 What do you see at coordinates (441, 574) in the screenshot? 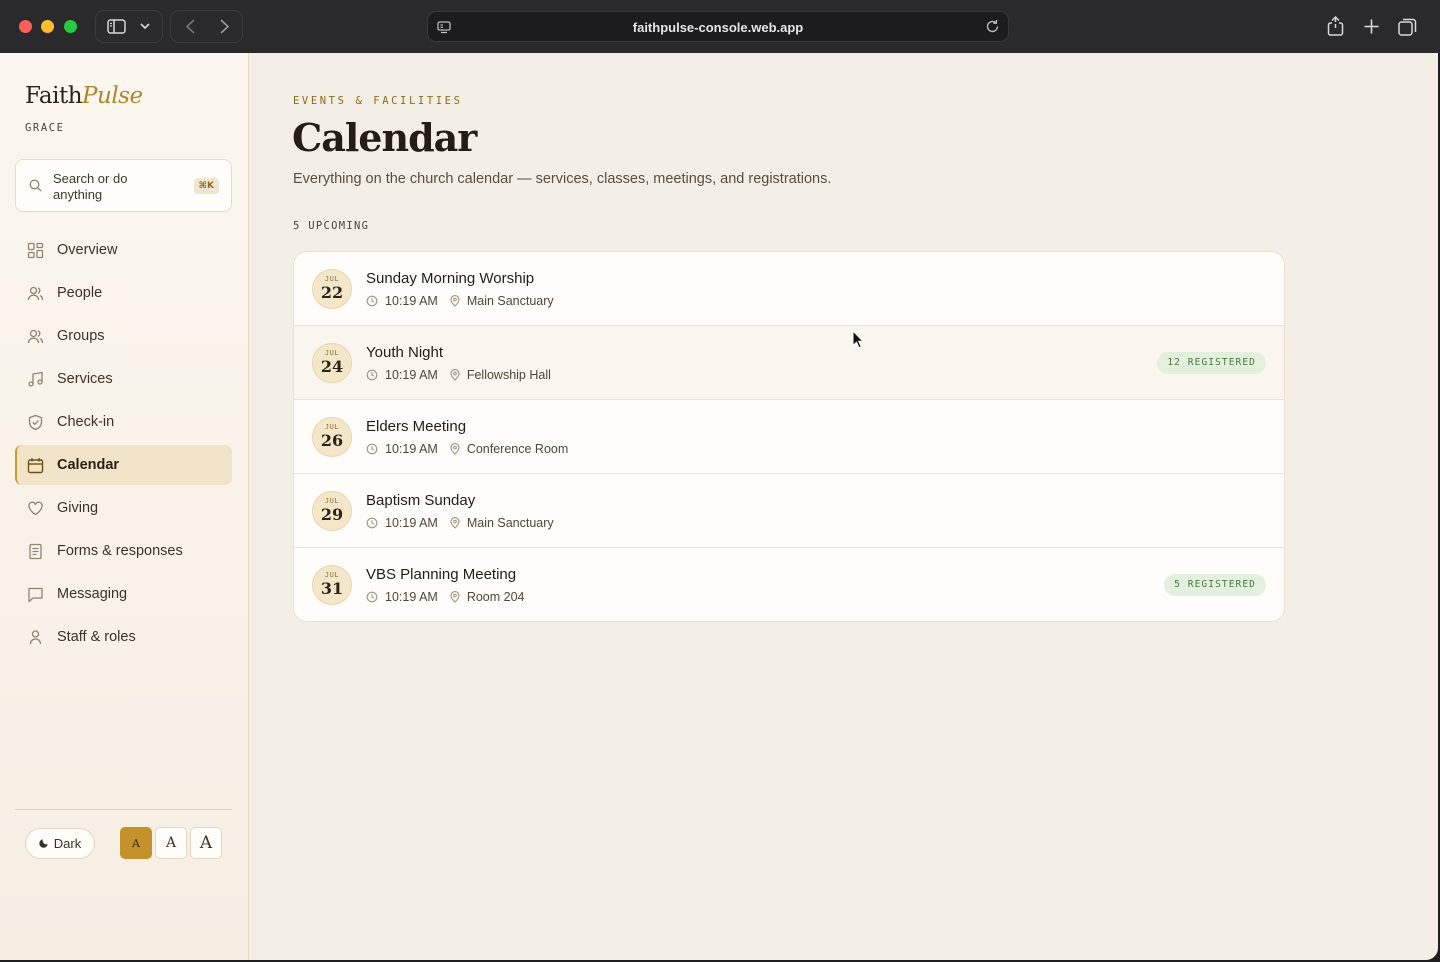
I see `event-title: VBS Planning Meeting` at bounding box center [441, 574].